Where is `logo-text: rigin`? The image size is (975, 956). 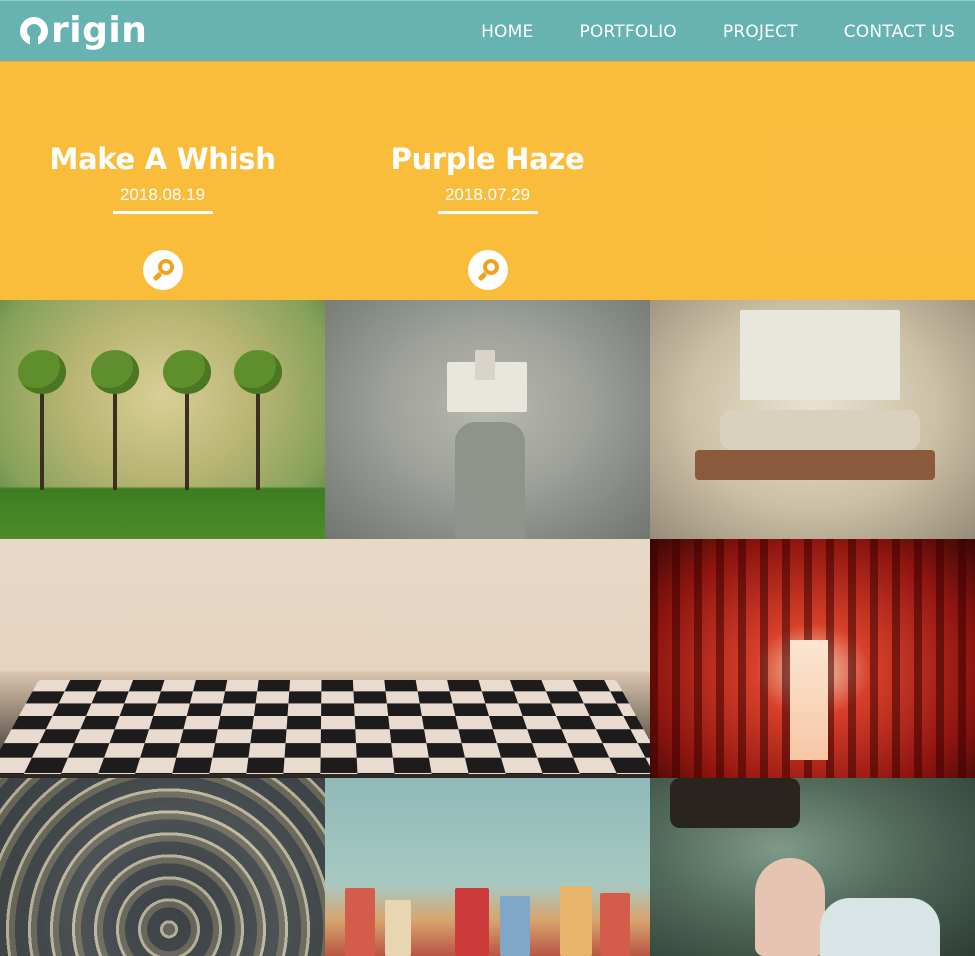
logo-text: rigin is located at coordinates (99, 30).